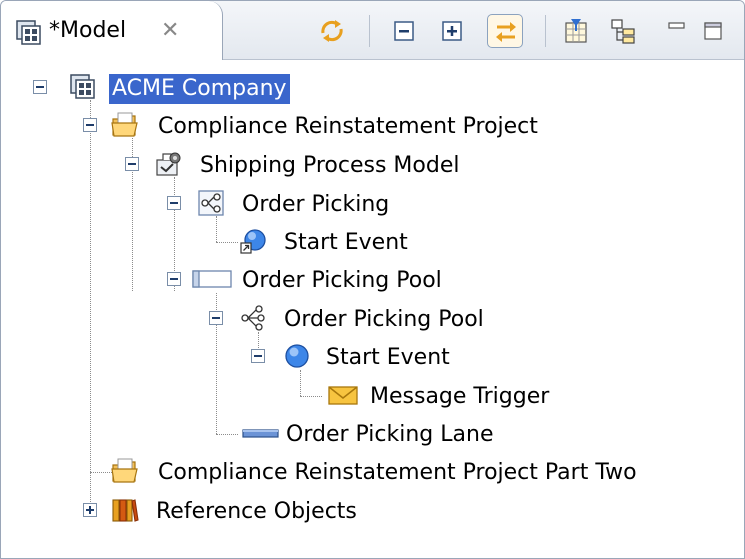 The width and height of the screenshot is (745, 559). I want to click on link-with-editor-button, so click(505, 31).